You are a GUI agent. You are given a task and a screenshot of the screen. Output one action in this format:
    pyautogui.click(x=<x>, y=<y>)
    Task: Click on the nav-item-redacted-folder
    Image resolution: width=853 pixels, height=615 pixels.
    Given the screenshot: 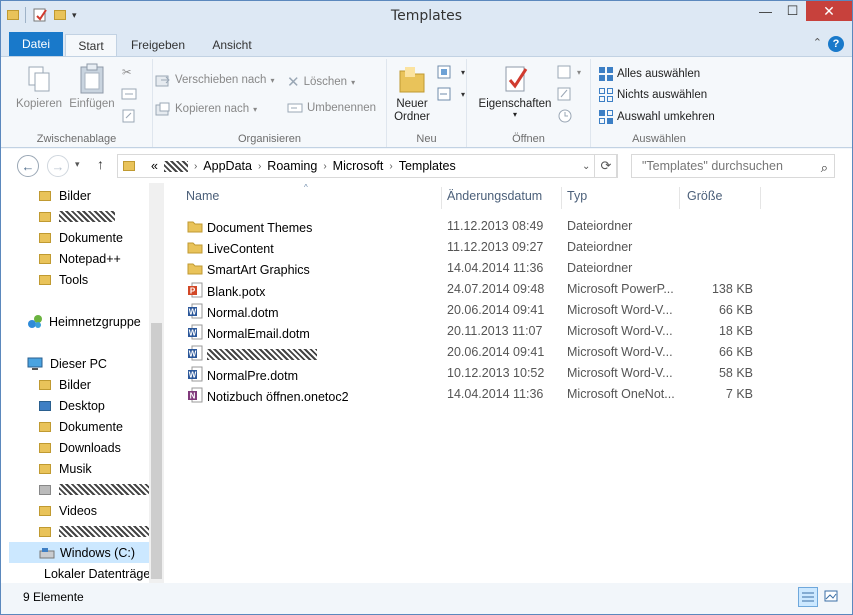 What is the action you would take?
    pyautogui.click(x=94, y=531)
    